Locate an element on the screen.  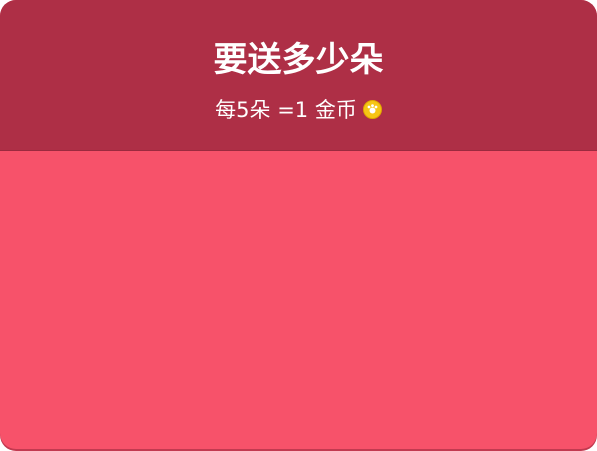
exchange-rate: 每5朵 =1 金币 is located at coordinates (298, 109).